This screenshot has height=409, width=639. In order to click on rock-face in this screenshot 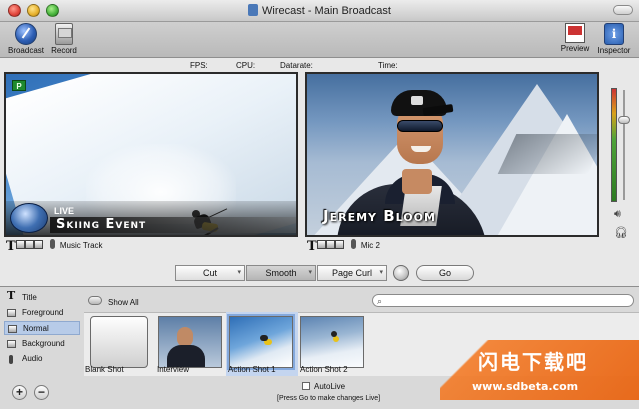, I will do `click(547, 154)`.